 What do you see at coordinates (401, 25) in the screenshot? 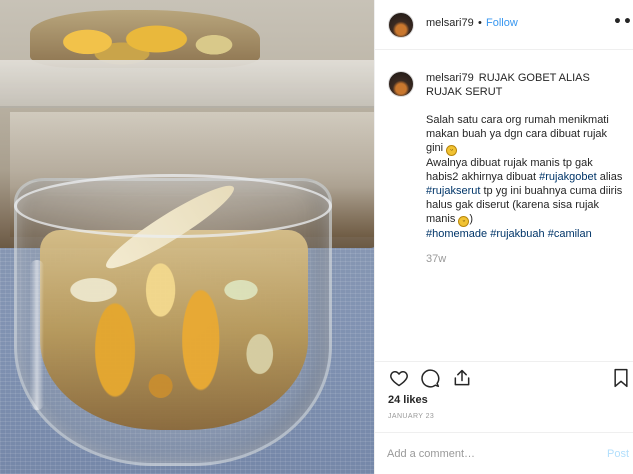
I see `avatar` at bounding box center [401, 25].